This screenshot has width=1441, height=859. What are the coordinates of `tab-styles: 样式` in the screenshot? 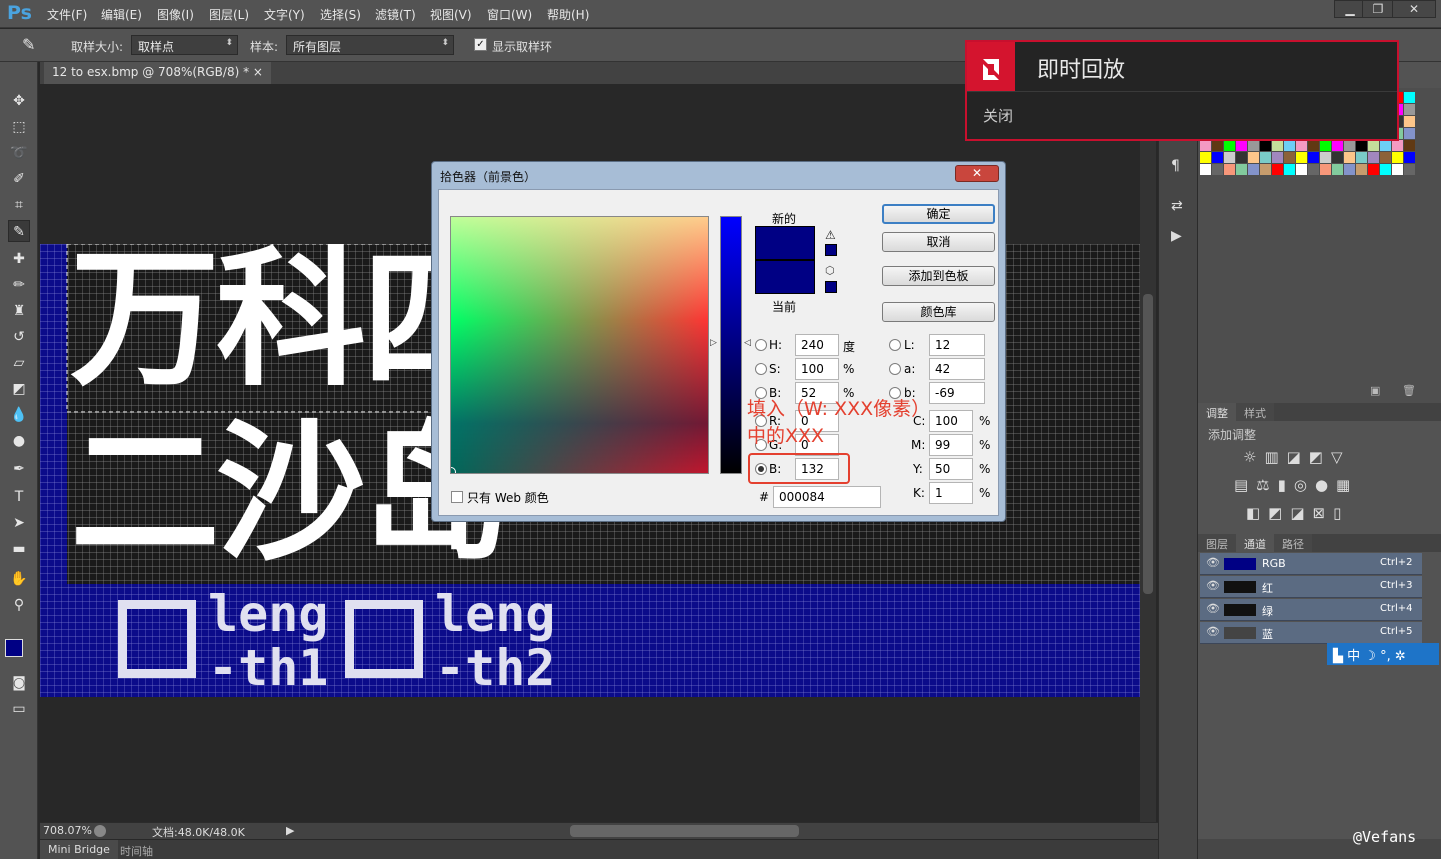 It's located at (1255, 412).